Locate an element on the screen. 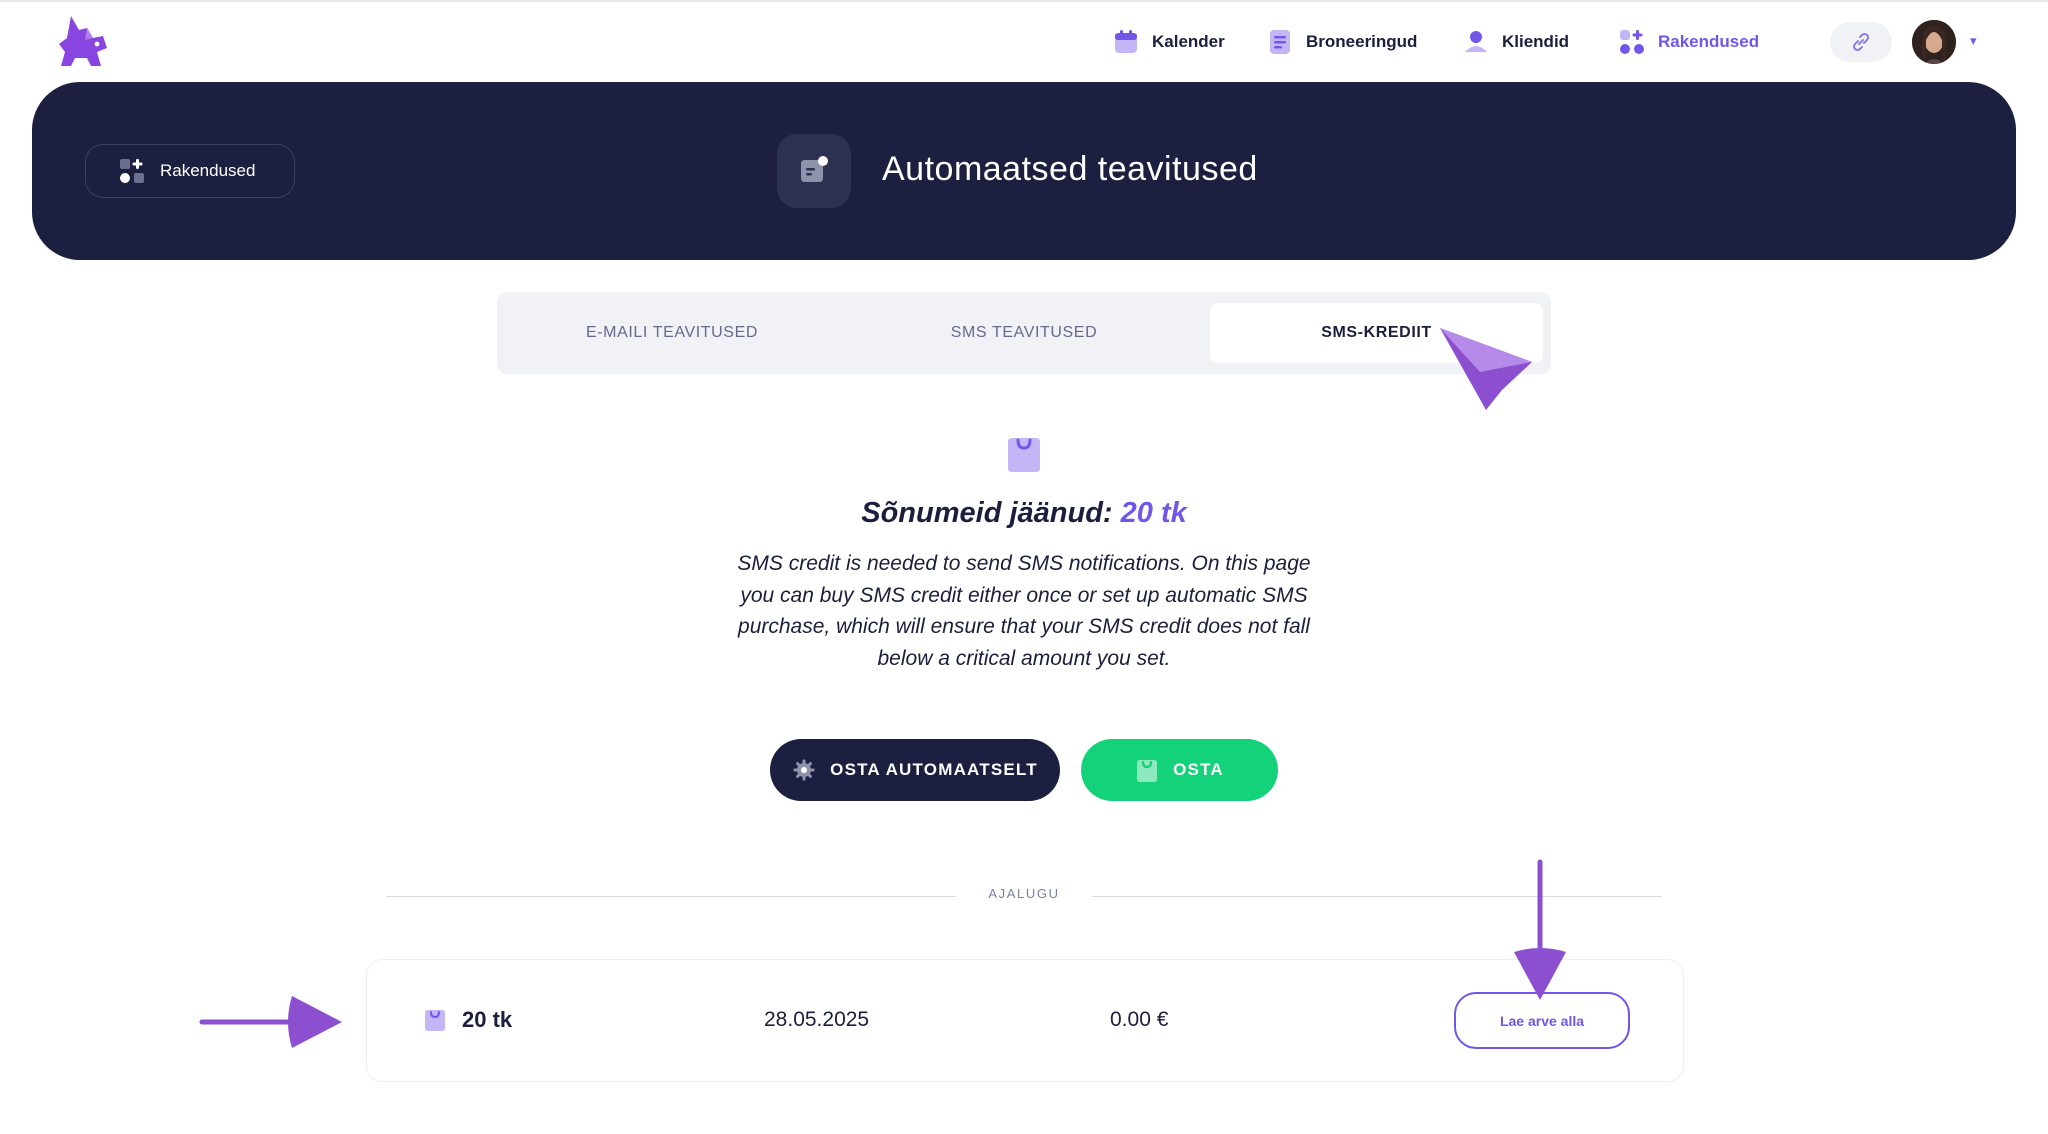  arrow-right-annotation is located at coordinates (270, 1022).